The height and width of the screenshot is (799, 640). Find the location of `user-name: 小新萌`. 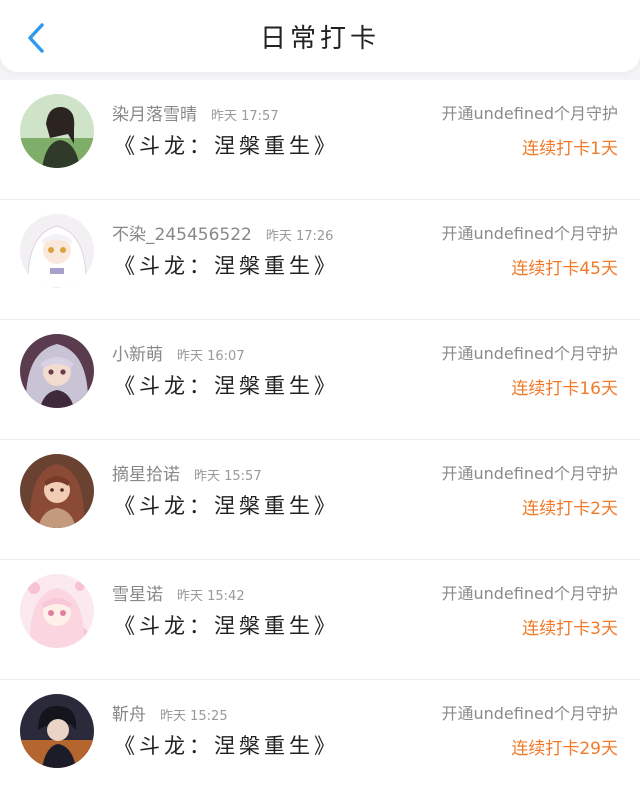

user-name: 小新萌 is located at coordinates (137, 355).